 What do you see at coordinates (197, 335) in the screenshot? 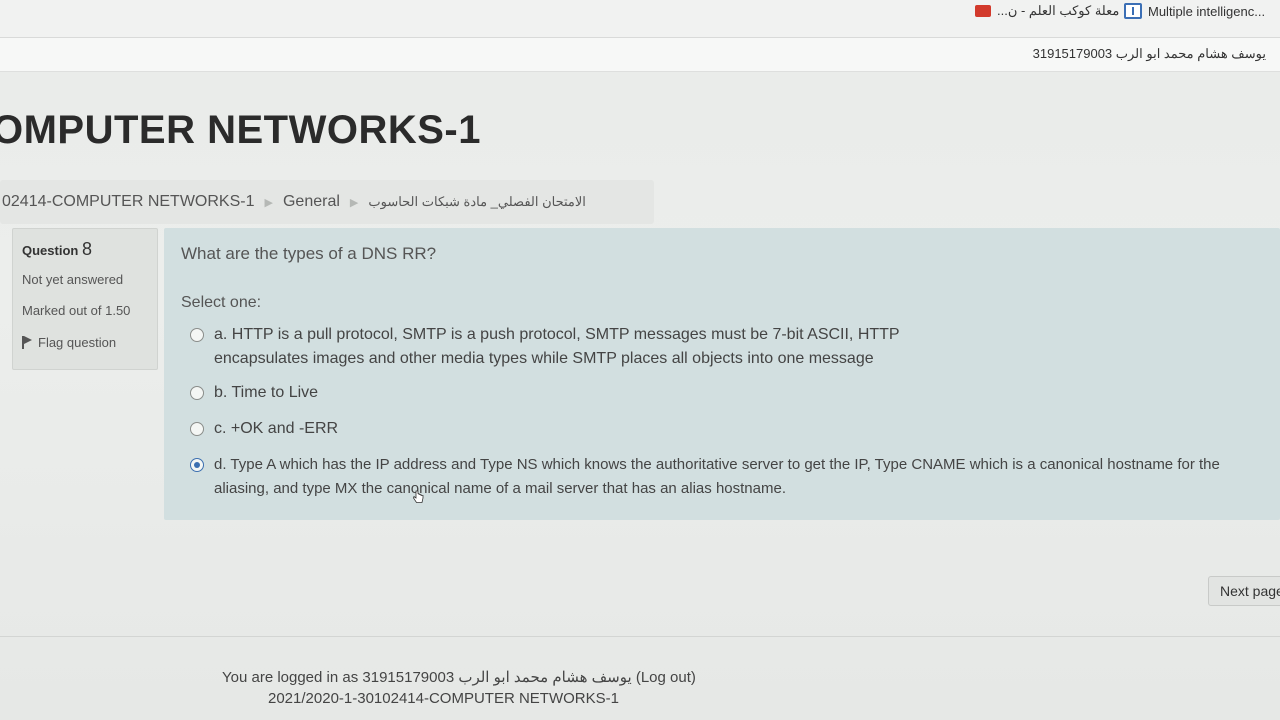
I see `radio-a` at bounding box center [197, 335].